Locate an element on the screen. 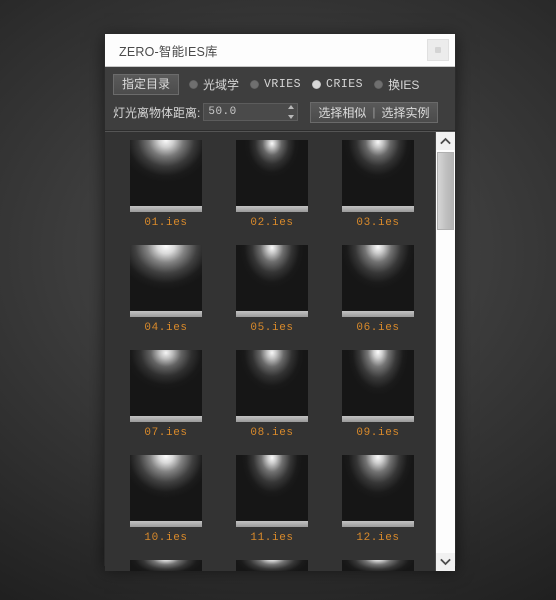 Image resolution: width=556 pixels, height=600 pixels. distance-value: 50.0 is located at coordinates (222, 112).